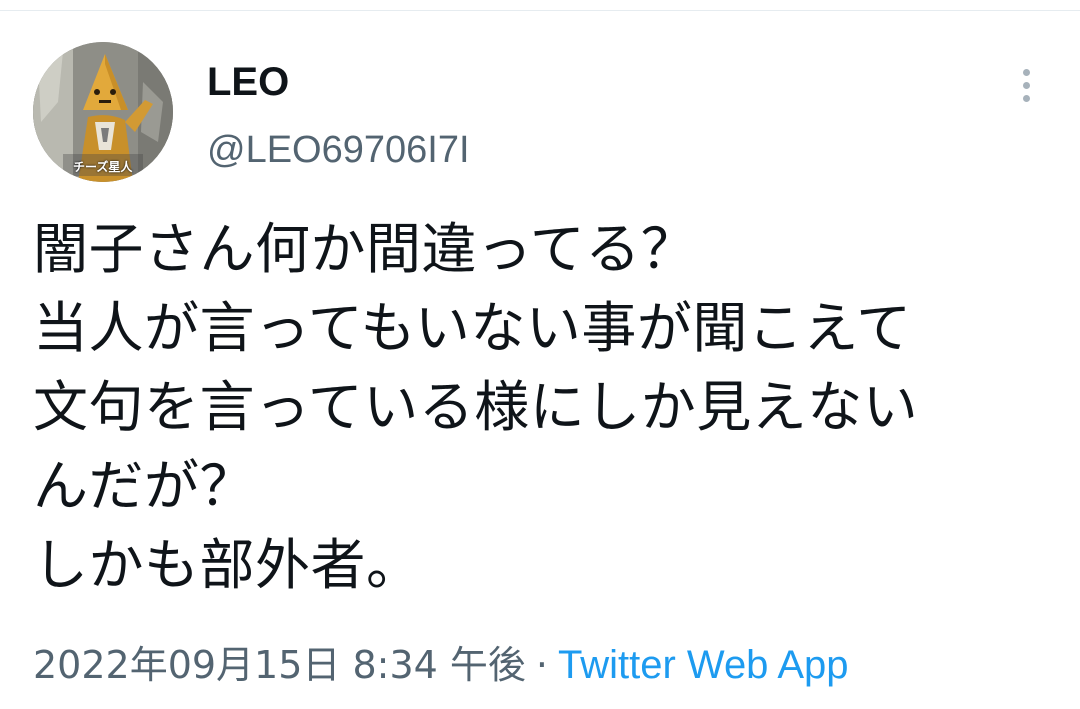 Image resolution: width=1080 pixels, height=709 pixels. I want to click on avatar-caption: チーズ星人, so click(103, 167).